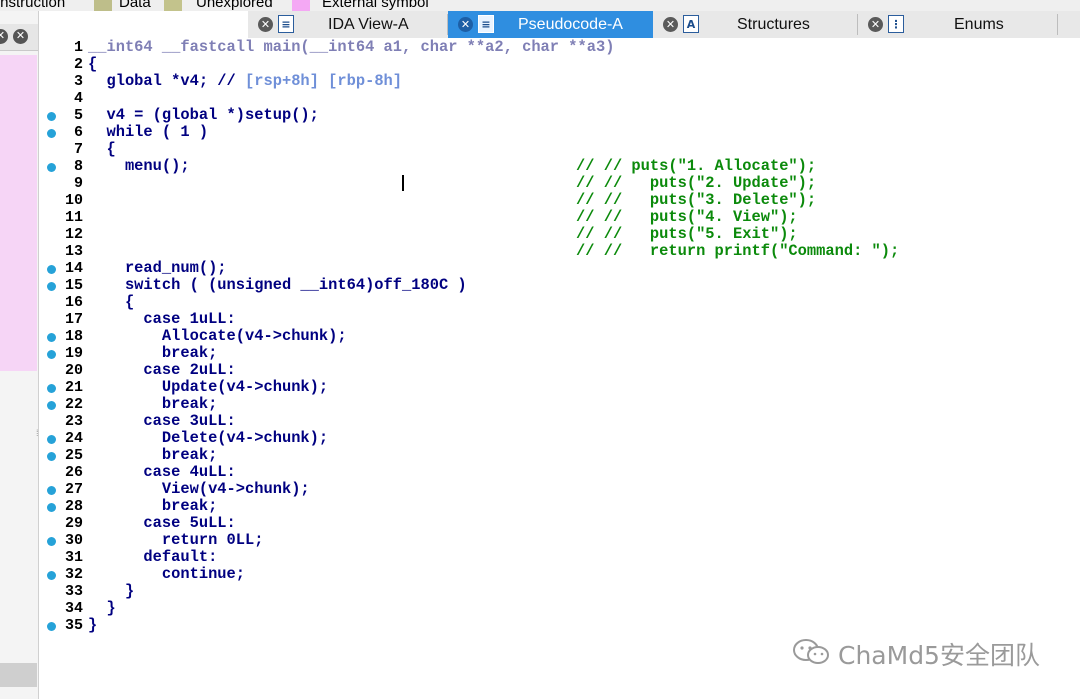 This screenshot has height=699, width=1080. What do you see at coordinates (691, 24) in the screenshot?
I see `structure-icon: A` at bounding box center [691, 24].